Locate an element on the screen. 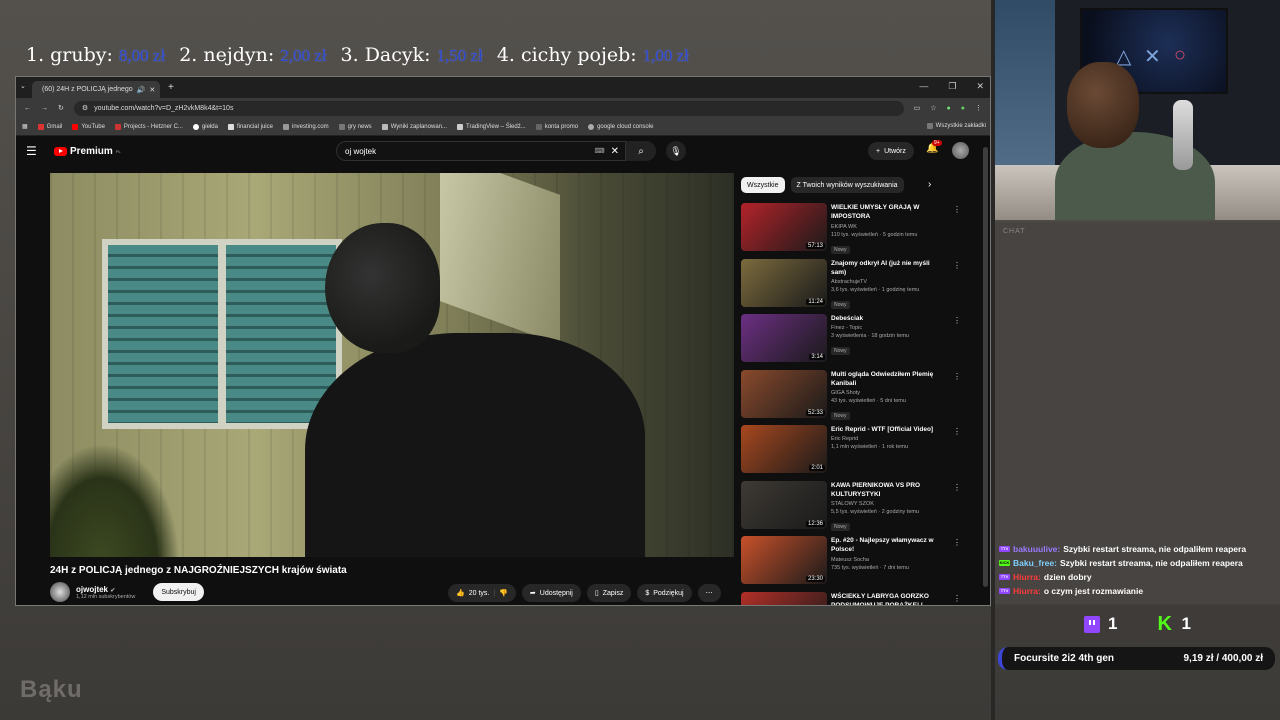 The image size is (1280, 720). cast-icon: ▭ is located at coordinates (917, 108).